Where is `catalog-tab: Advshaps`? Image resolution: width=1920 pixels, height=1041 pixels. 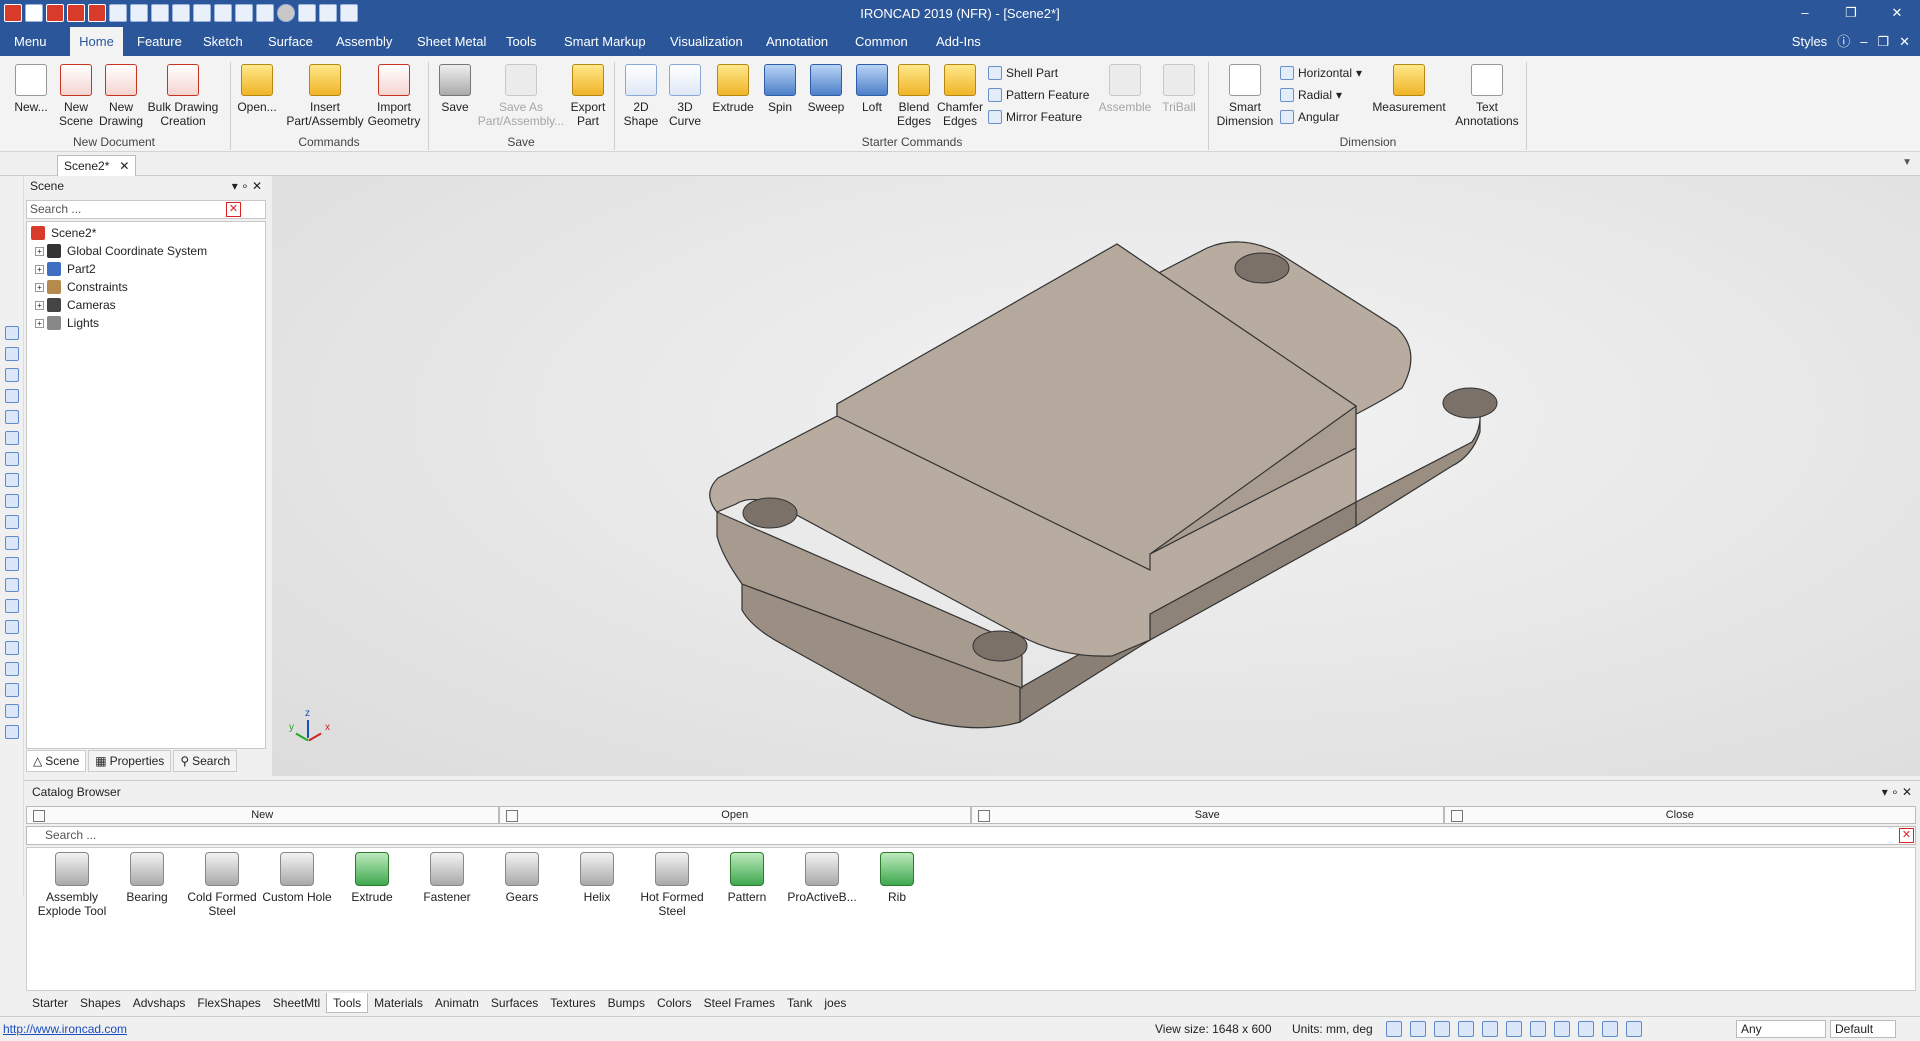
catalog-tab: Advshaps is located at coordinates (159, 1003).